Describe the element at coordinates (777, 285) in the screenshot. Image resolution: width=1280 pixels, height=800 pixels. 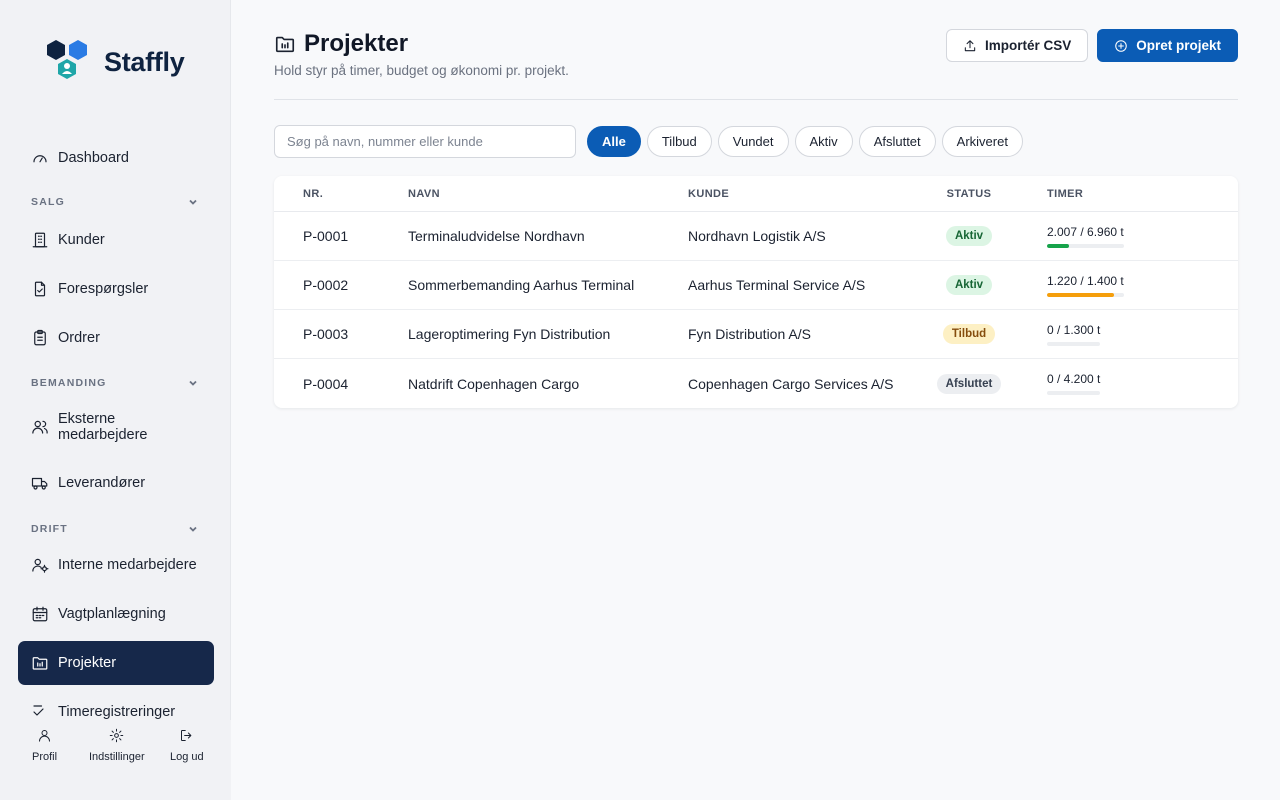
I see `cell-kunde: Aarhus Terminal Service A/S` at that location.